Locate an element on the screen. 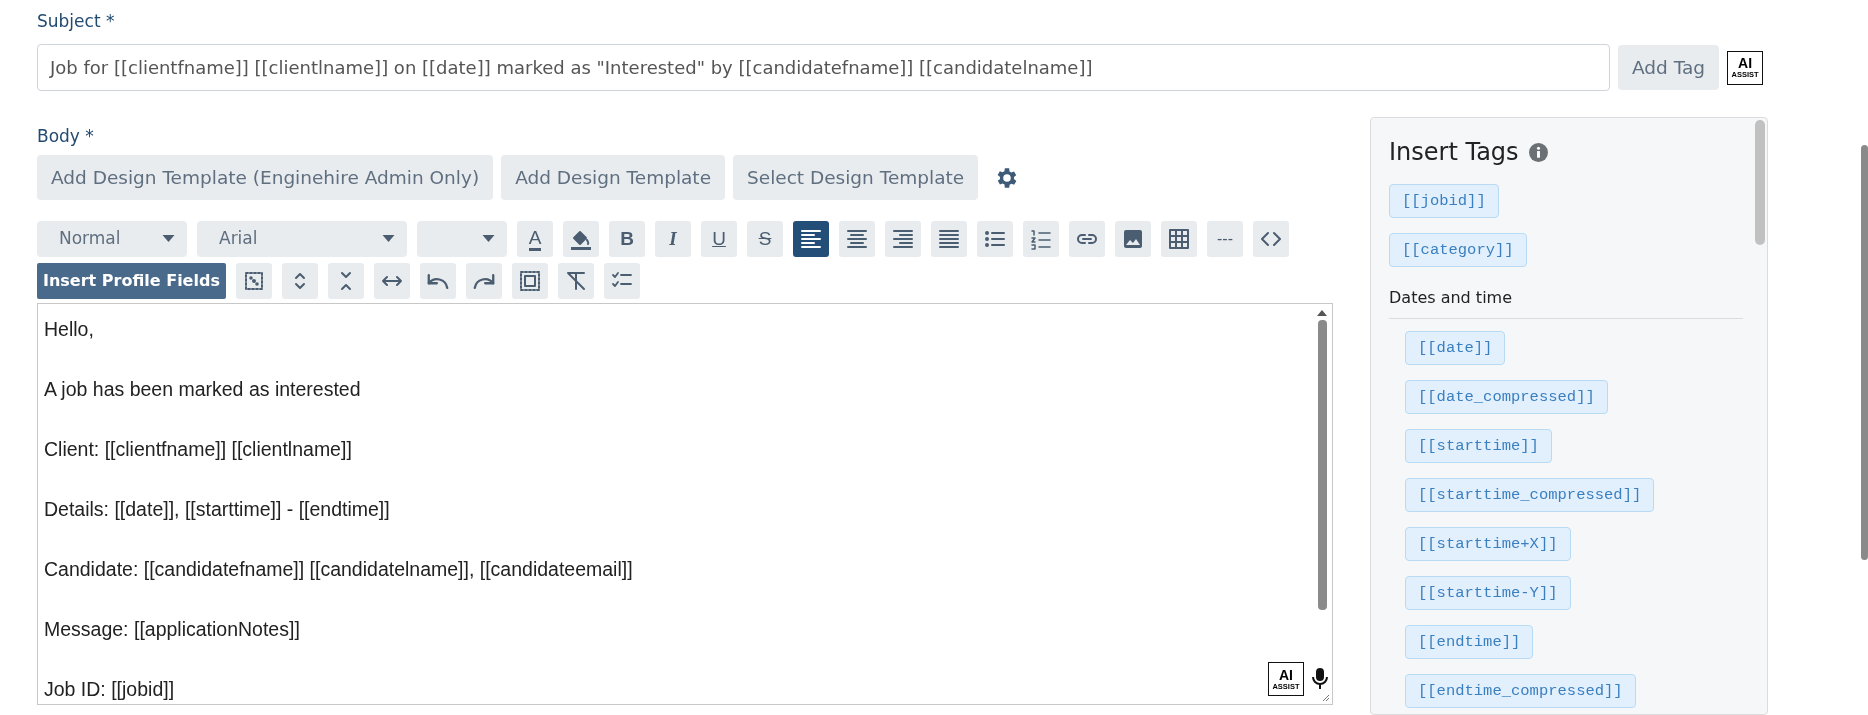 This screenshot has width=1868, height=715. table-icon is located at coordinates (1179, 239).